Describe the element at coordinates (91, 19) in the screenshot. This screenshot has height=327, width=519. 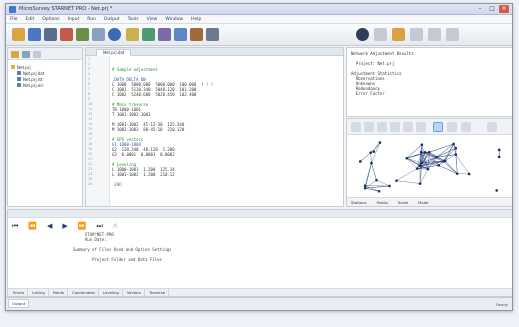
I see `menu-run: Run` at that location.